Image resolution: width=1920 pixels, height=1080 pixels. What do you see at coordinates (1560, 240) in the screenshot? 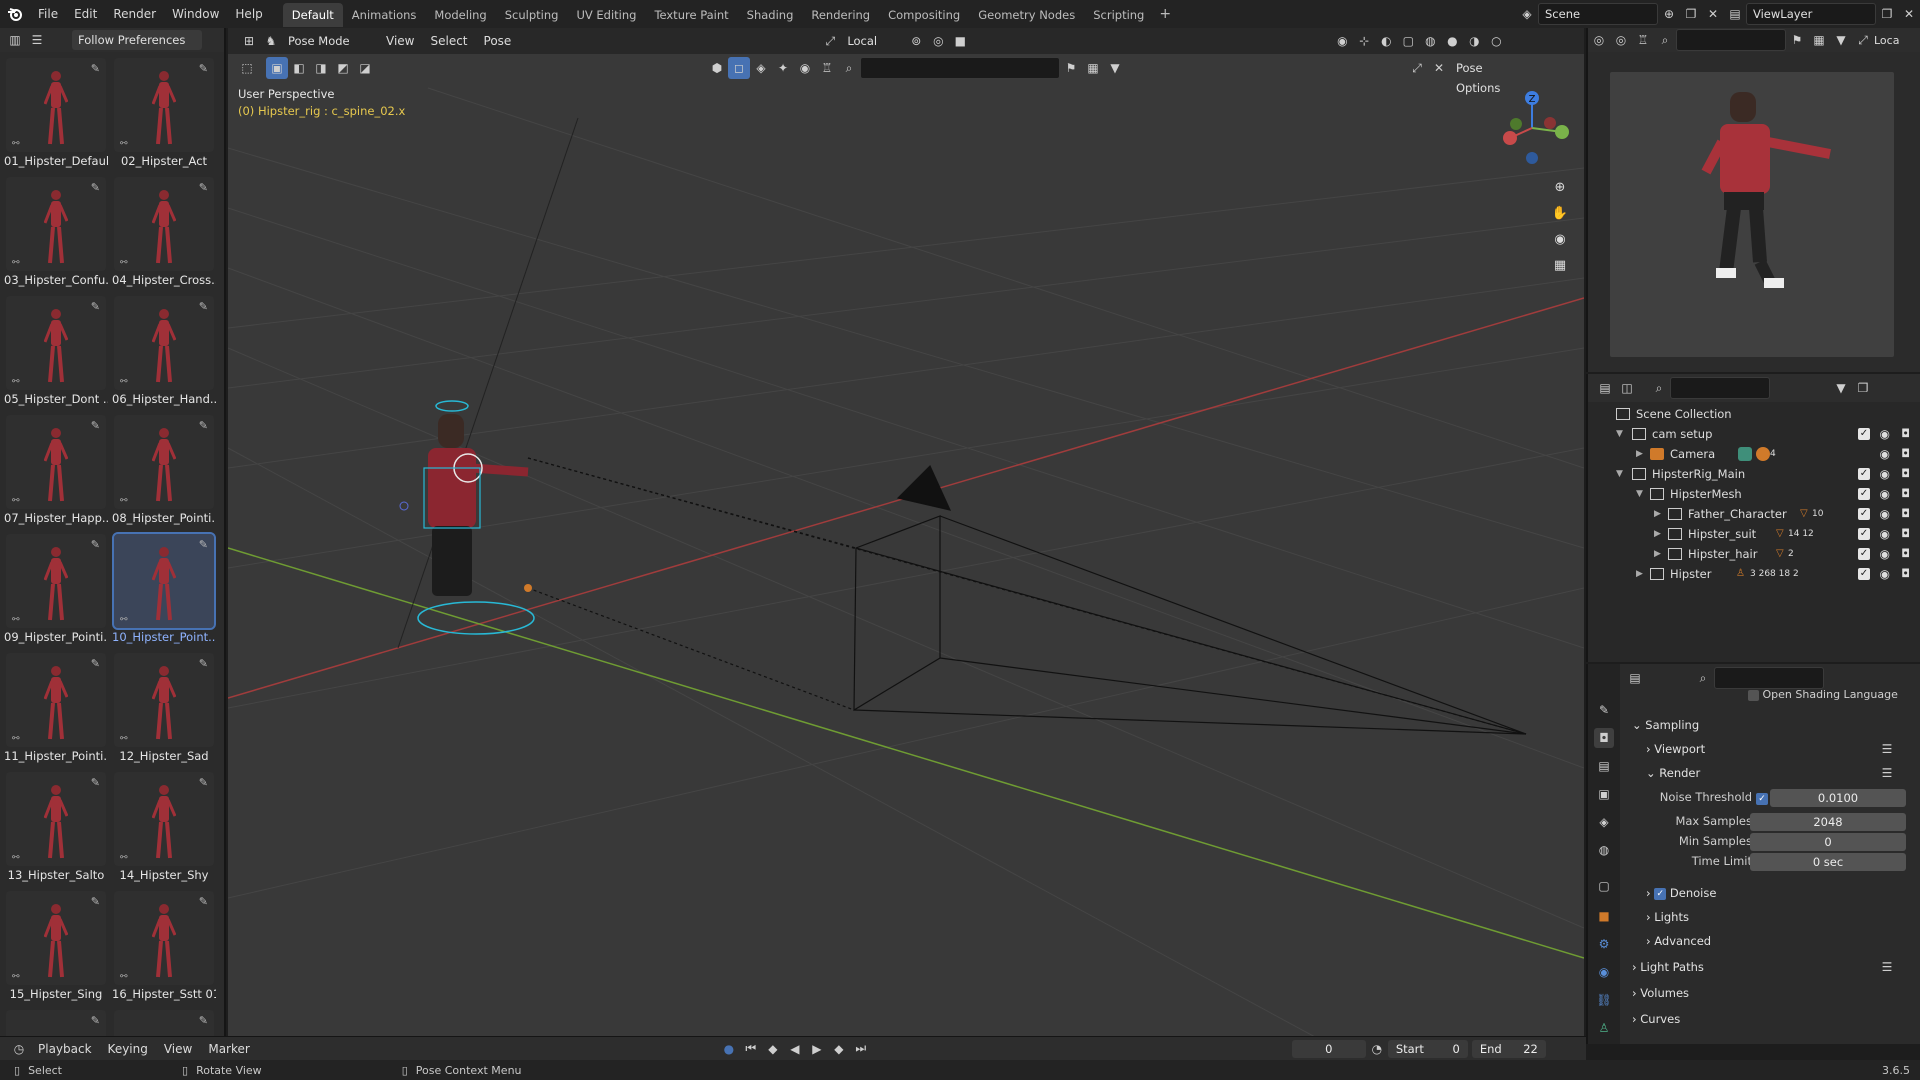
I see `camera-view-icon: ◉` at bounding box center [1560, 240].